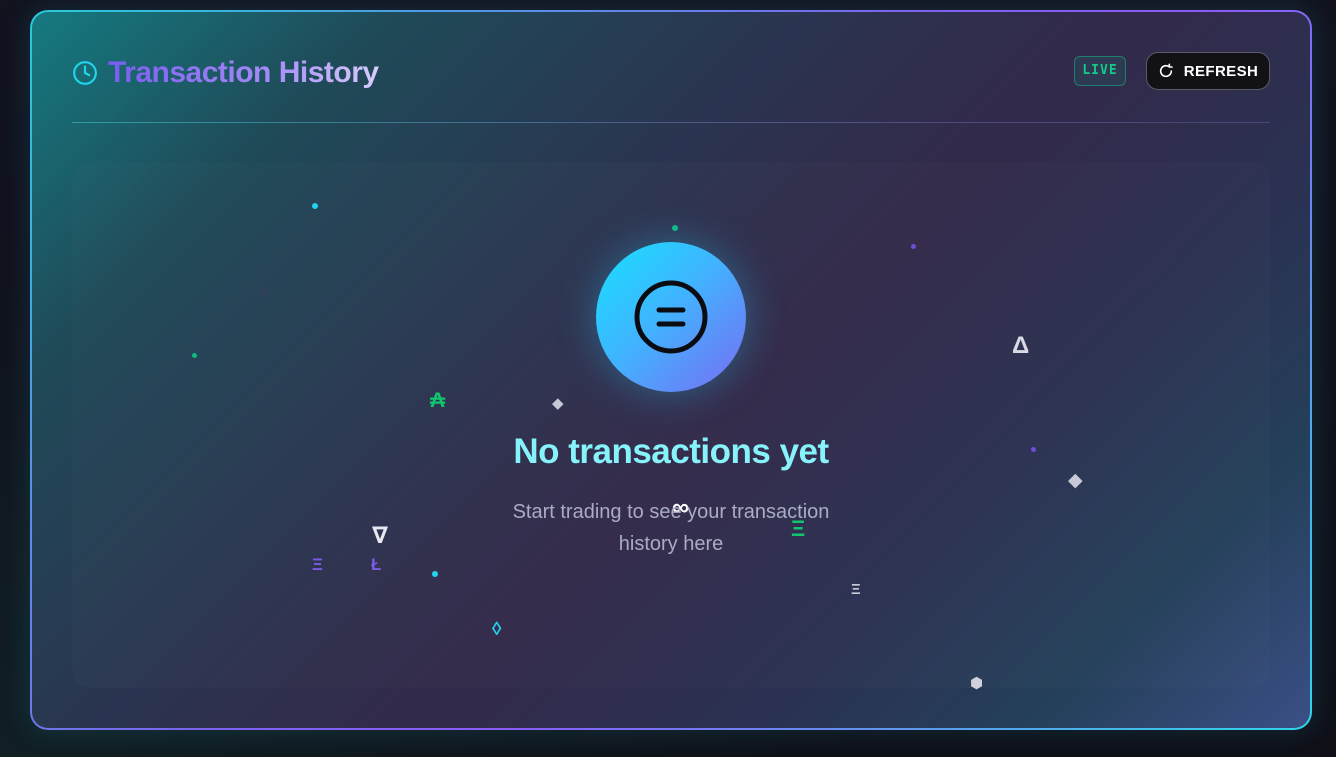  I want to click on empty-state-title: No transactions yet, so click(671, 451).